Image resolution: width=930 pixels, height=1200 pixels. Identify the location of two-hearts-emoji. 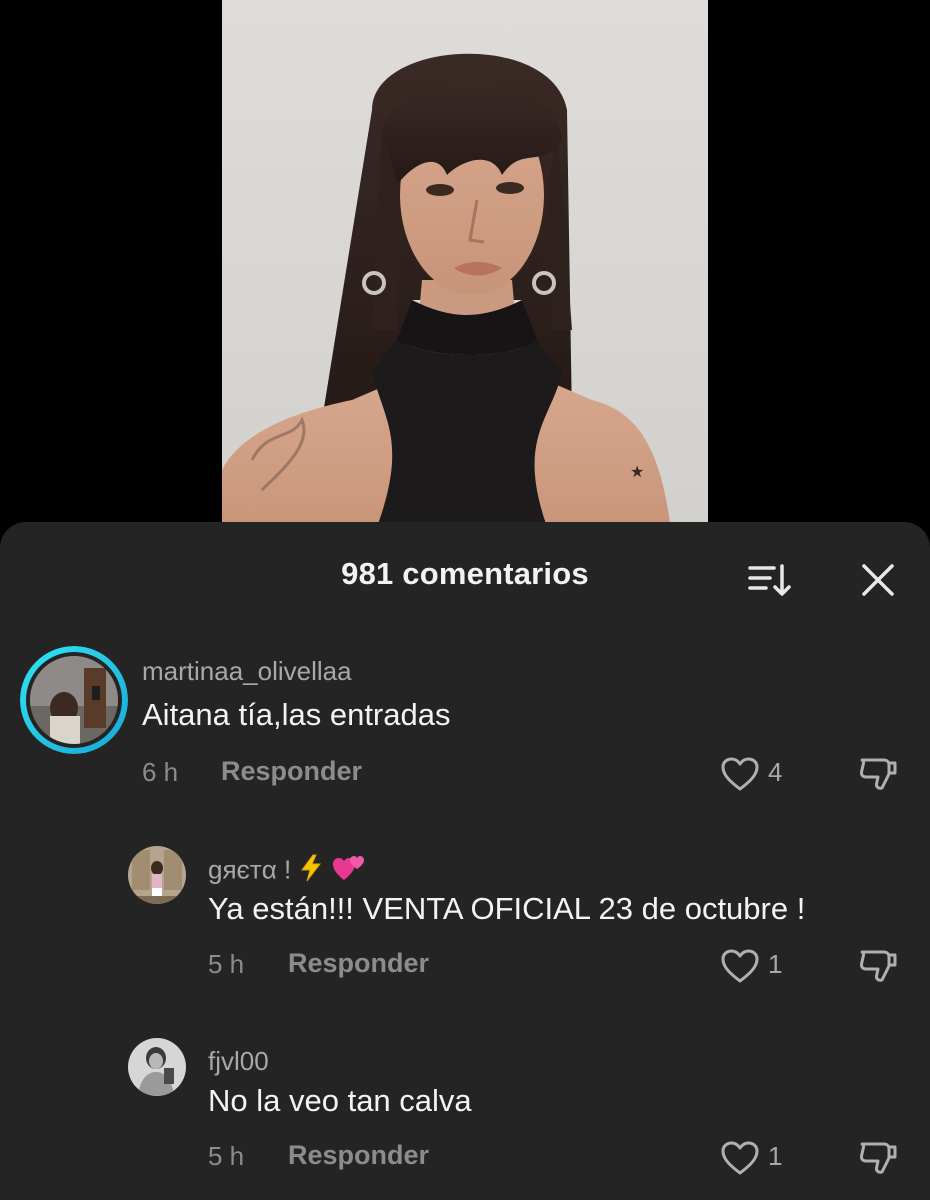
(349, 871).